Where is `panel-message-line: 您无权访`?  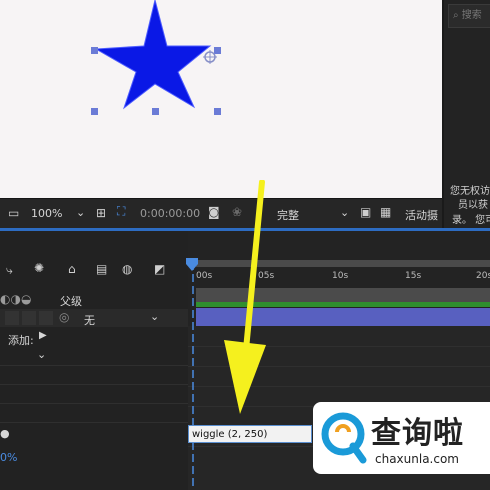
panel-message-line: 您无权访 is located at coordinates (470, 191).